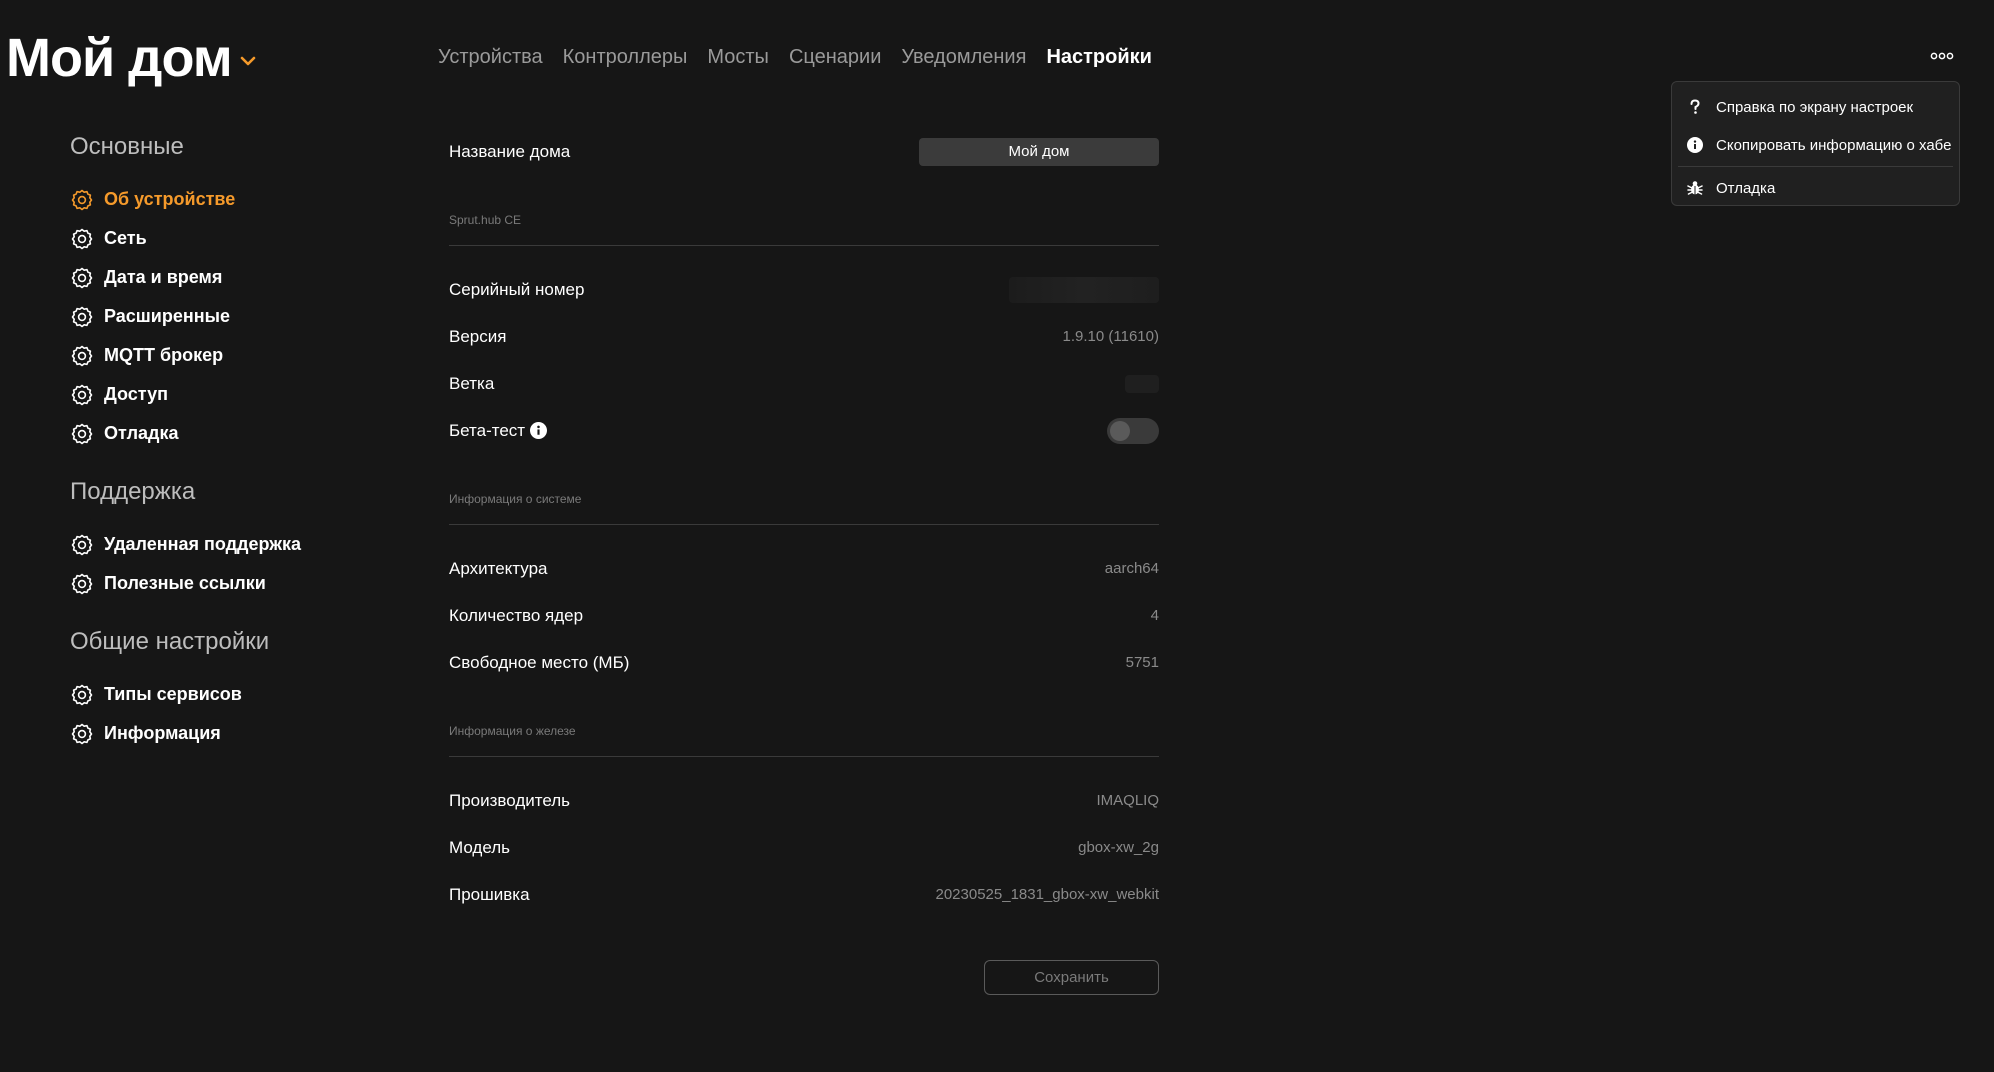 The image size is (1994, 1072). I want to click on more-options-button, so click(1942, 56).